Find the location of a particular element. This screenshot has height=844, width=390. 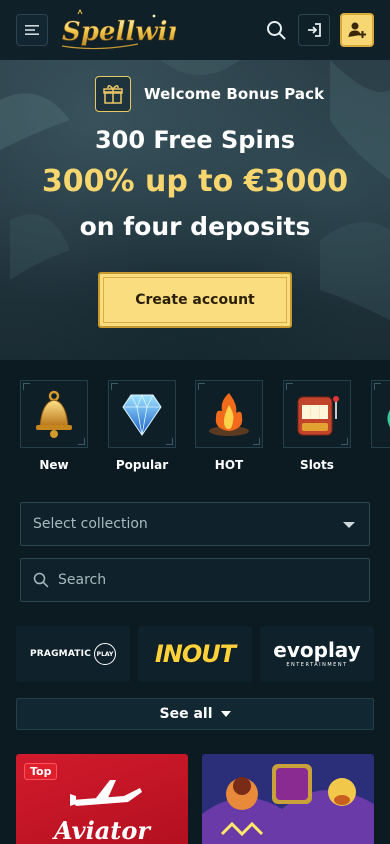

game-title: Aviator is located at coordinates (102, 830).